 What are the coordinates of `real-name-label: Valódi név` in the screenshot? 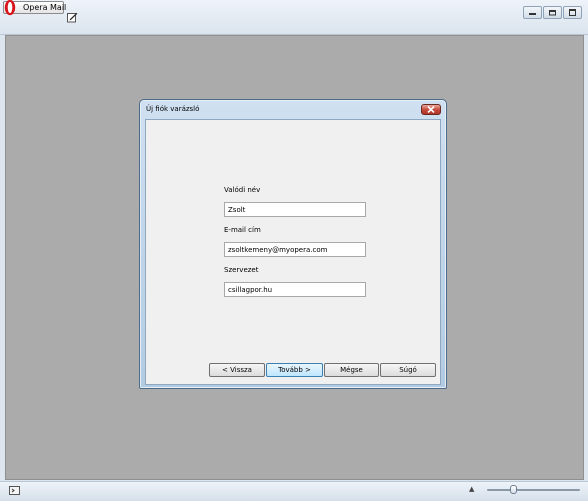 It's located at (242, 190).